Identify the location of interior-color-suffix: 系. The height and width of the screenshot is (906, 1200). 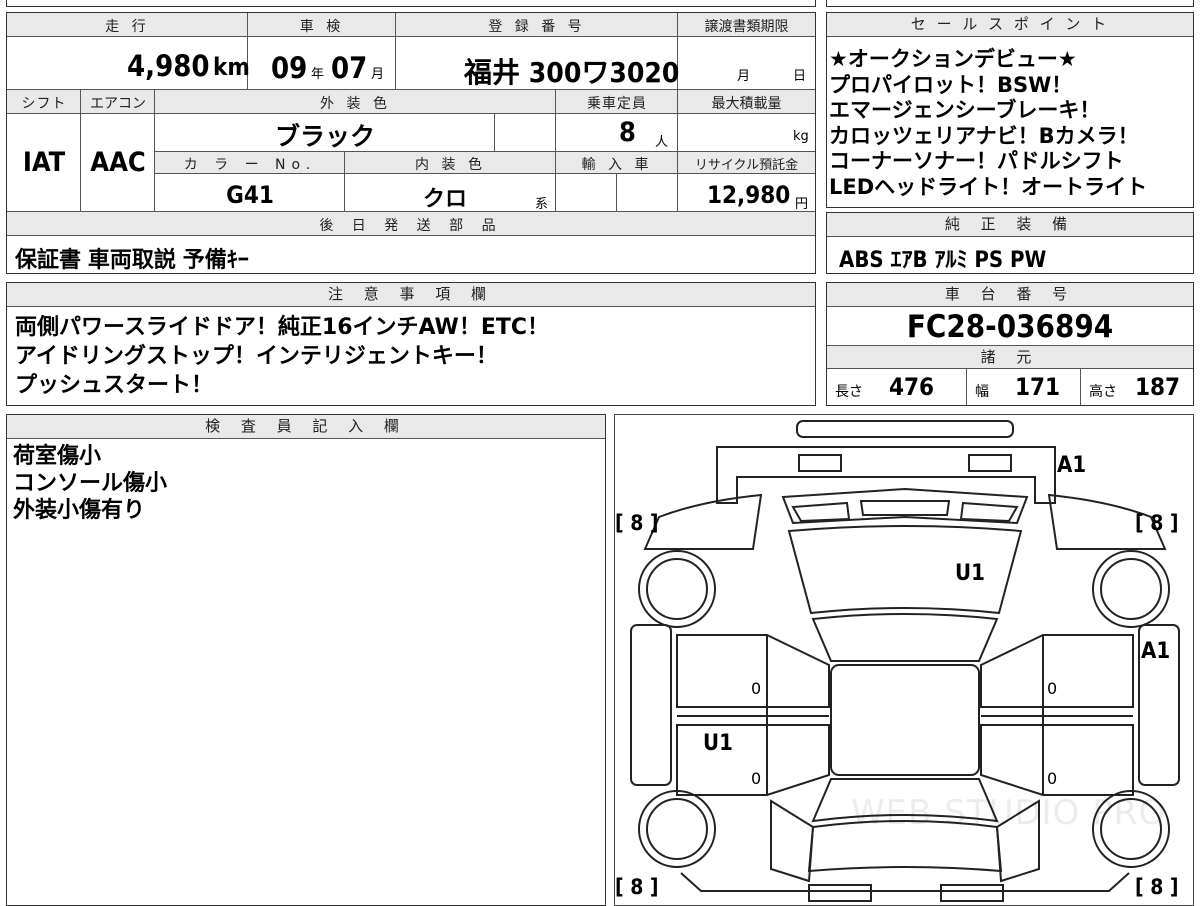
(542, 204).